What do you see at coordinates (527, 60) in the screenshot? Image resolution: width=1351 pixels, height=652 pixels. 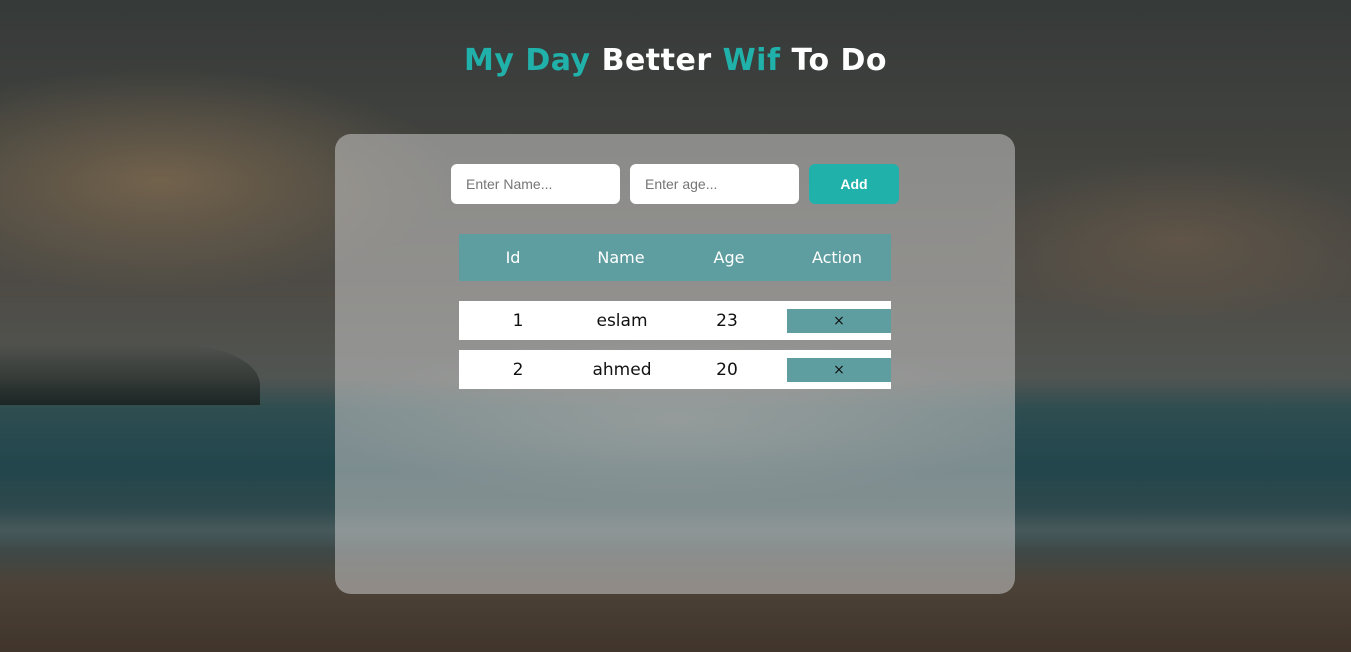 I see `title-part-my-day: My Day` at bounding box center [527, 60].